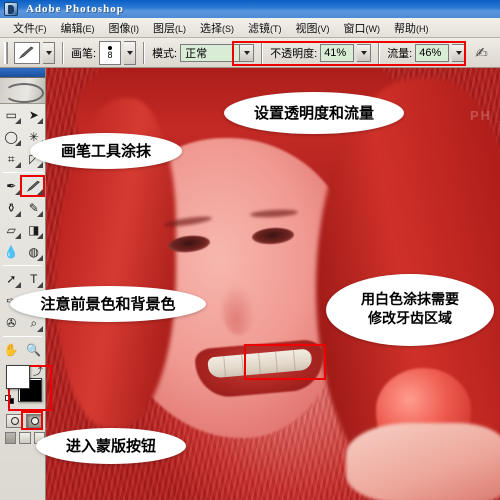 This screenshot has height=500, width=500. I want to click on callout-line: 画笔工具涂抹, so click(105, 150).